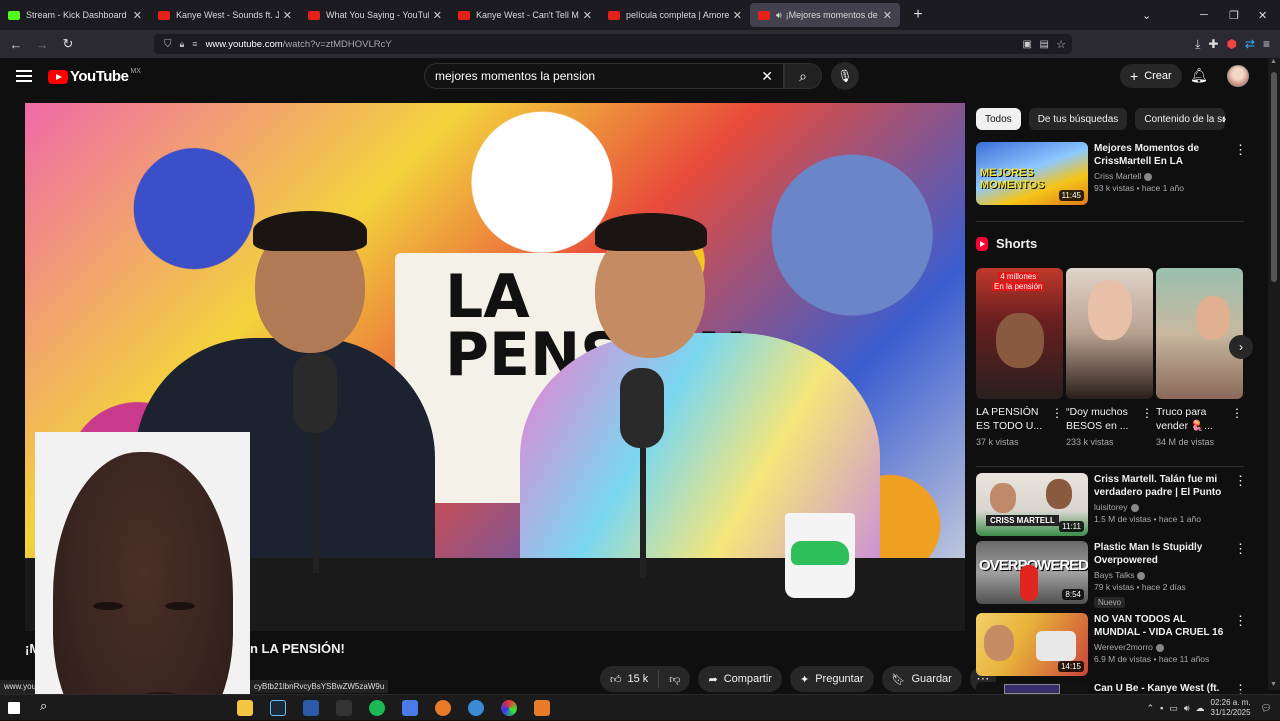  What do you see at coordinates (16, 44) in the screenshot?
I see `back-arrow-icon: ←` at bounding box center [16, 44].